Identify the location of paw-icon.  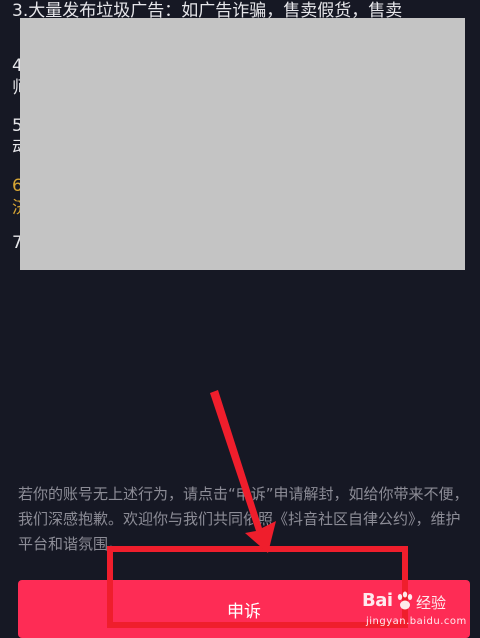
(405, 600).